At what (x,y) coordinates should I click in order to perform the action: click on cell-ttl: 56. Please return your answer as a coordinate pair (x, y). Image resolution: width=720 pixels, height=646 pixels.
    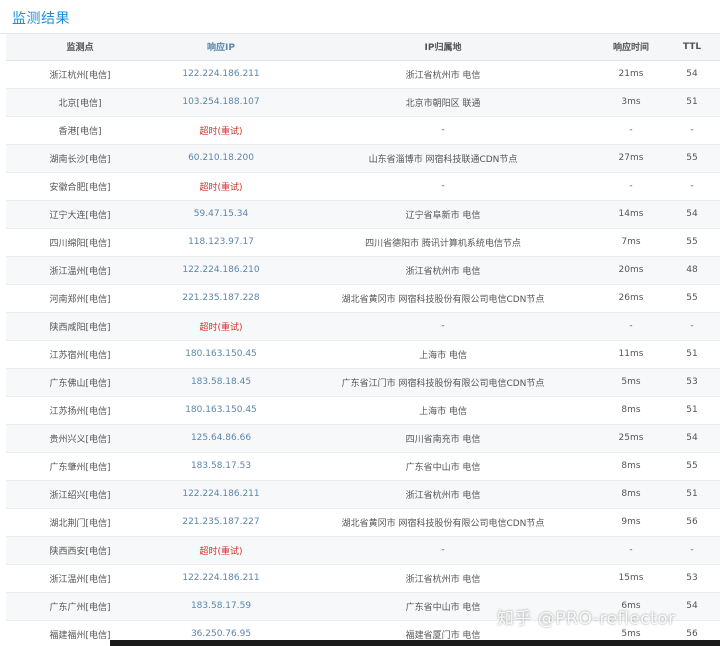
    Looking at the image, I should click on (692, 522).